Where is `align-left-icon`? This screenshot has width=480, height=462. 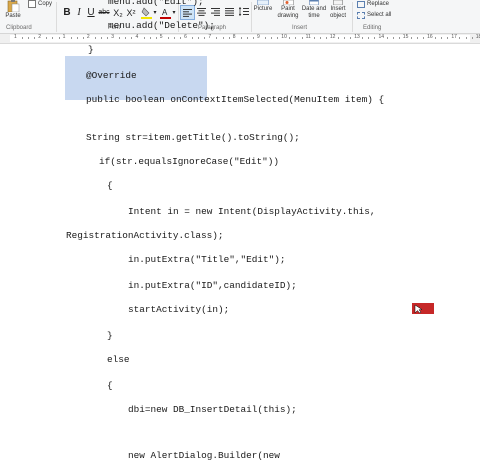 align-left-icon is located at coordinates (187, 12).